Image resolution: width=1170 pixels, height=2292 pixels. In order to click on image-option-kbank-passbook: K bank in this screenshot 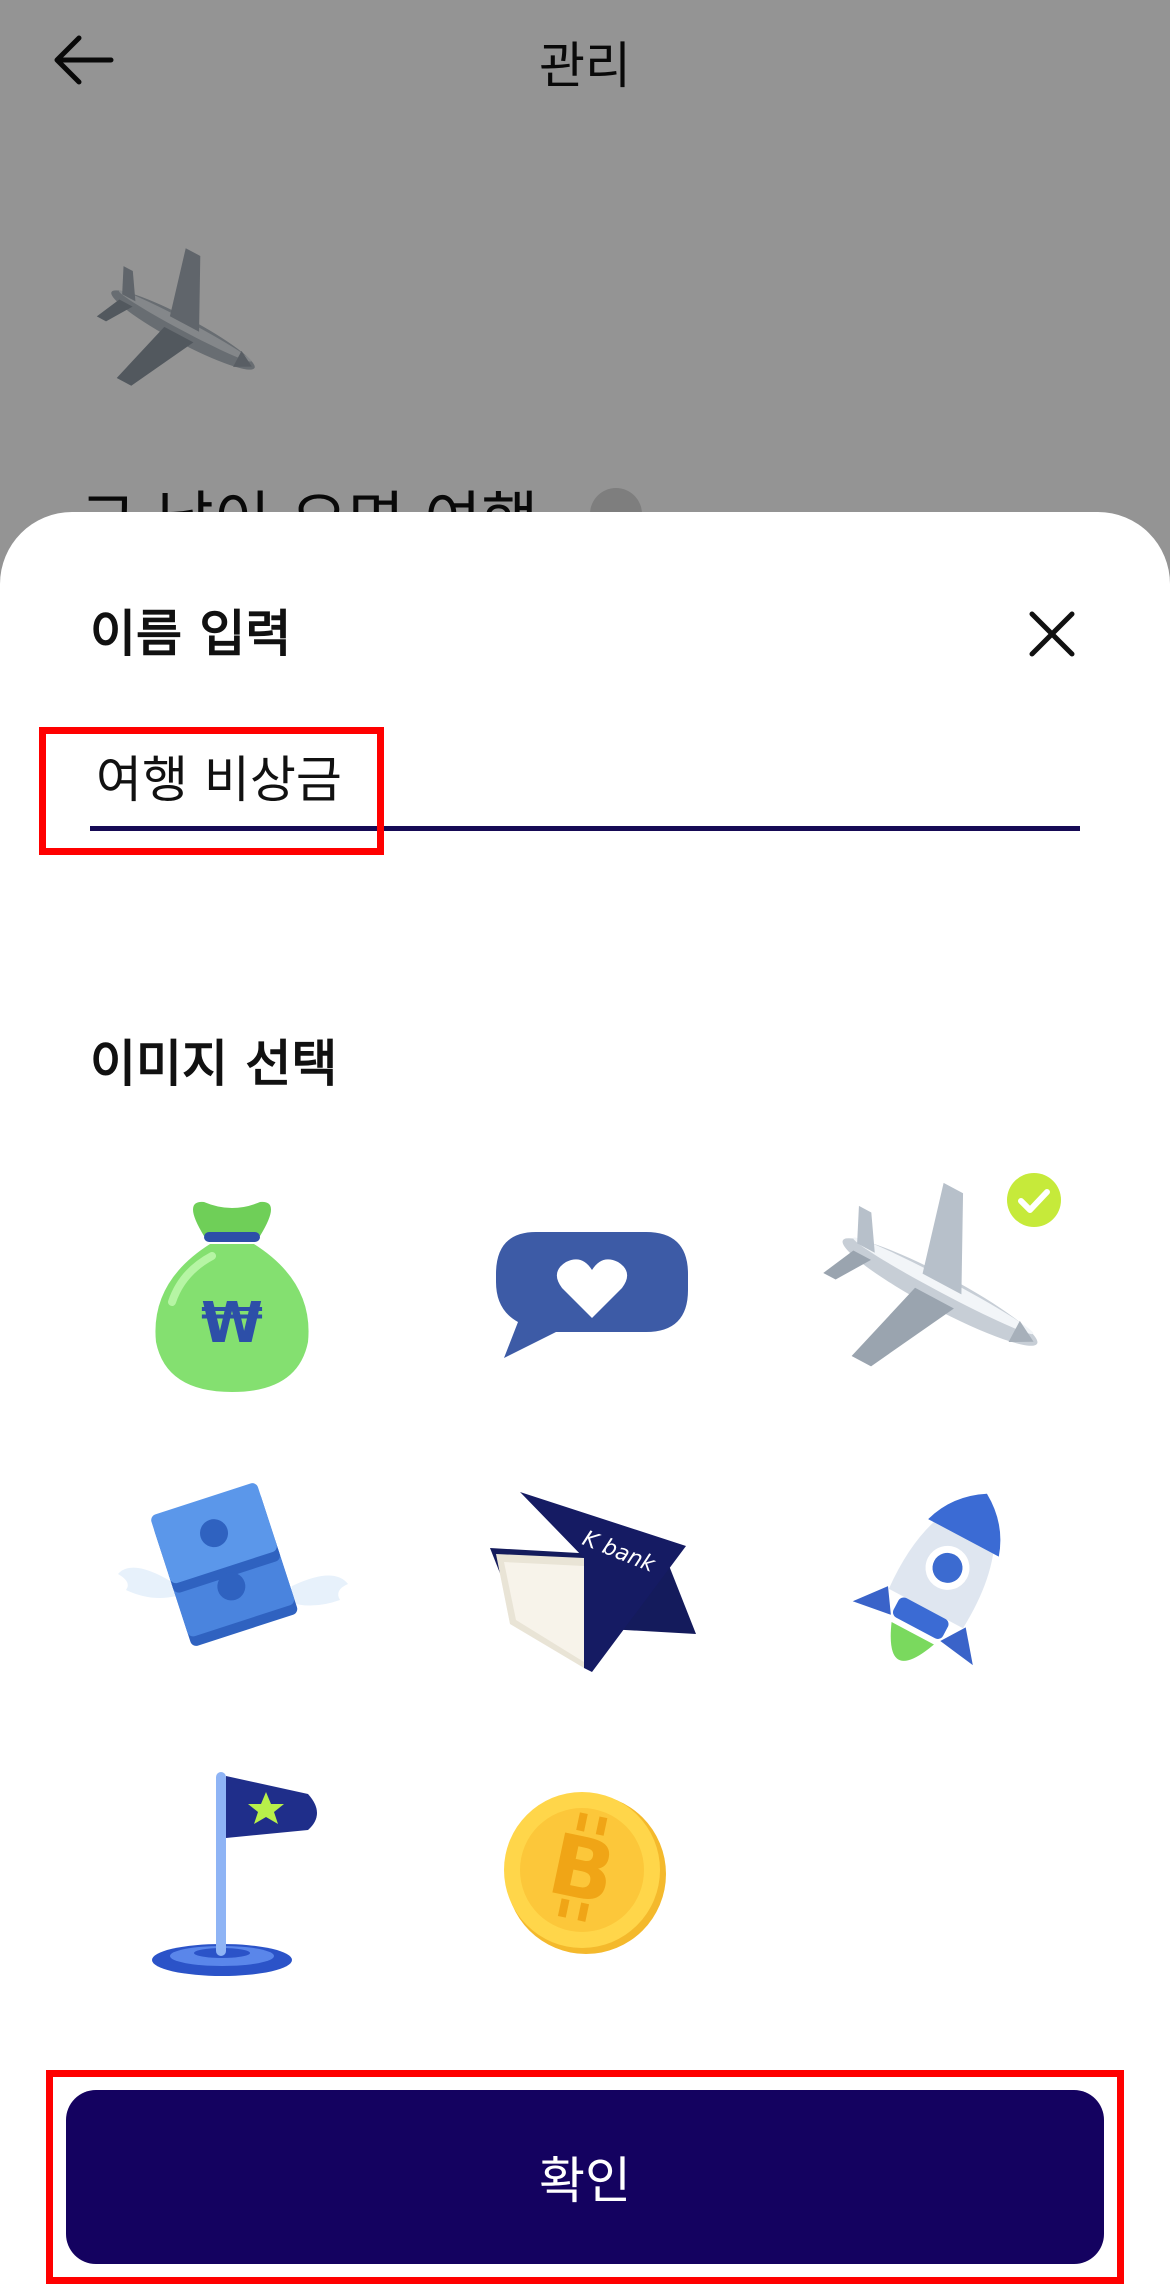, I will do `click(586, 1582)`.